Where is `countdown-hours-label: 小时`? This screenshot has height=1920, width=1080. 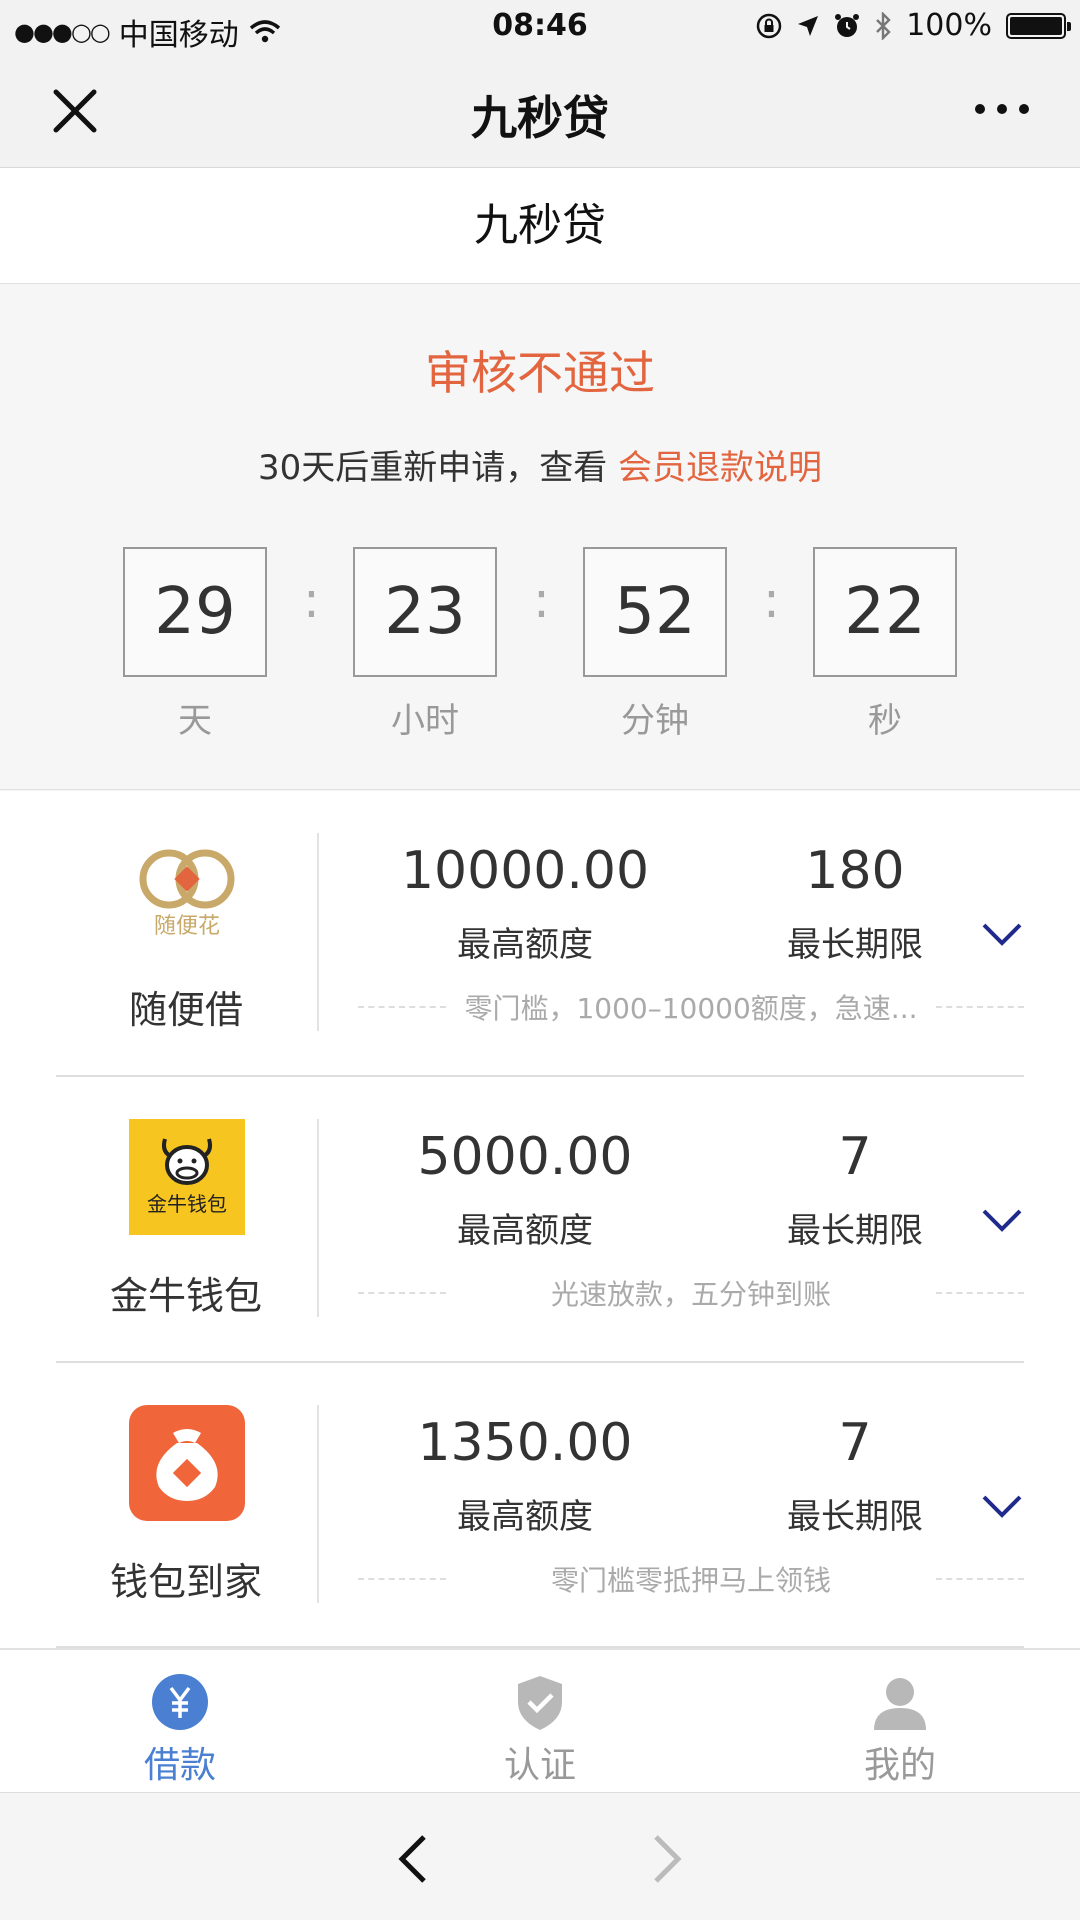 countdown-hours-label: 小时 is located at coordinates (425, 721).